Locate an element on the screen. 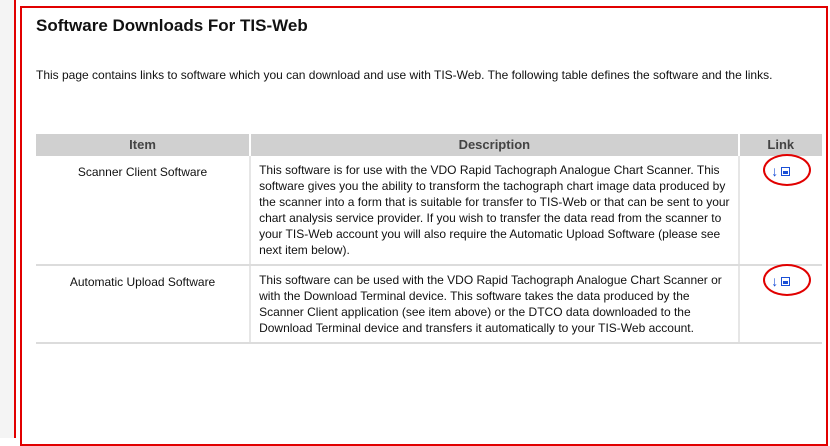  column-header-link: Link is located at coordinates (780, 145).